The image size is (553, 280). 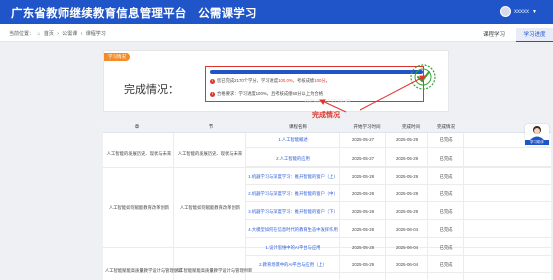 What do you see at coordinates (446, 126) in the screenshot?
I see `col-status: 完成情况` at bounding box center [446, 126].